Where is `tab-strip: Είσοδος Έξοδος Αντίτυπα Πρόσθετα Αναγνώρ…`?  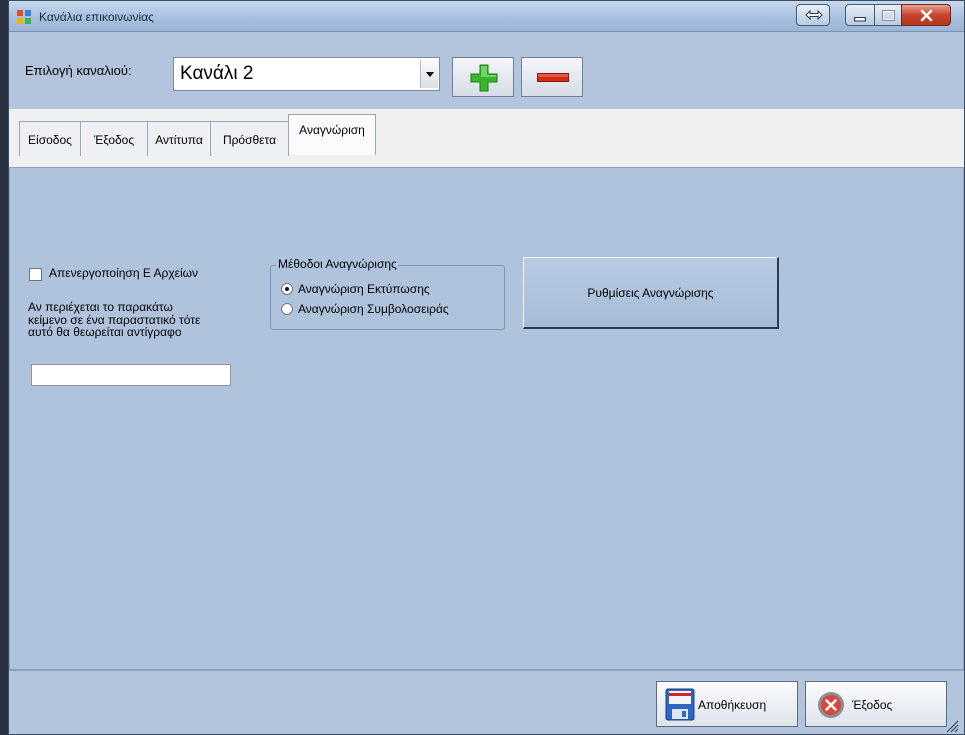
tab-strip: Είσοδος Έξοδος Αντίτυπα Πρόσθετα Αναγνώρ… is located at coordinates (486, 138).